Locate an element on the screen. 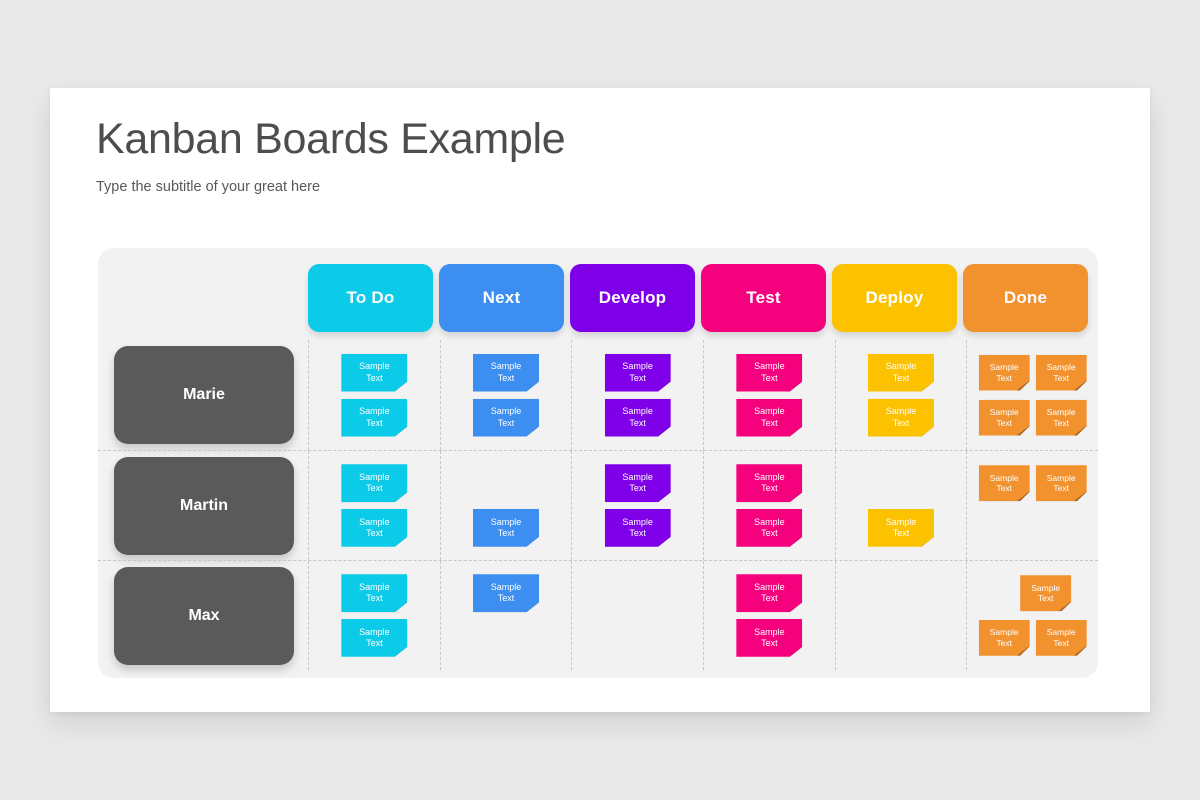  board-cell-max-test: Sample Text Sample Text is located at coordinates (769, 615).